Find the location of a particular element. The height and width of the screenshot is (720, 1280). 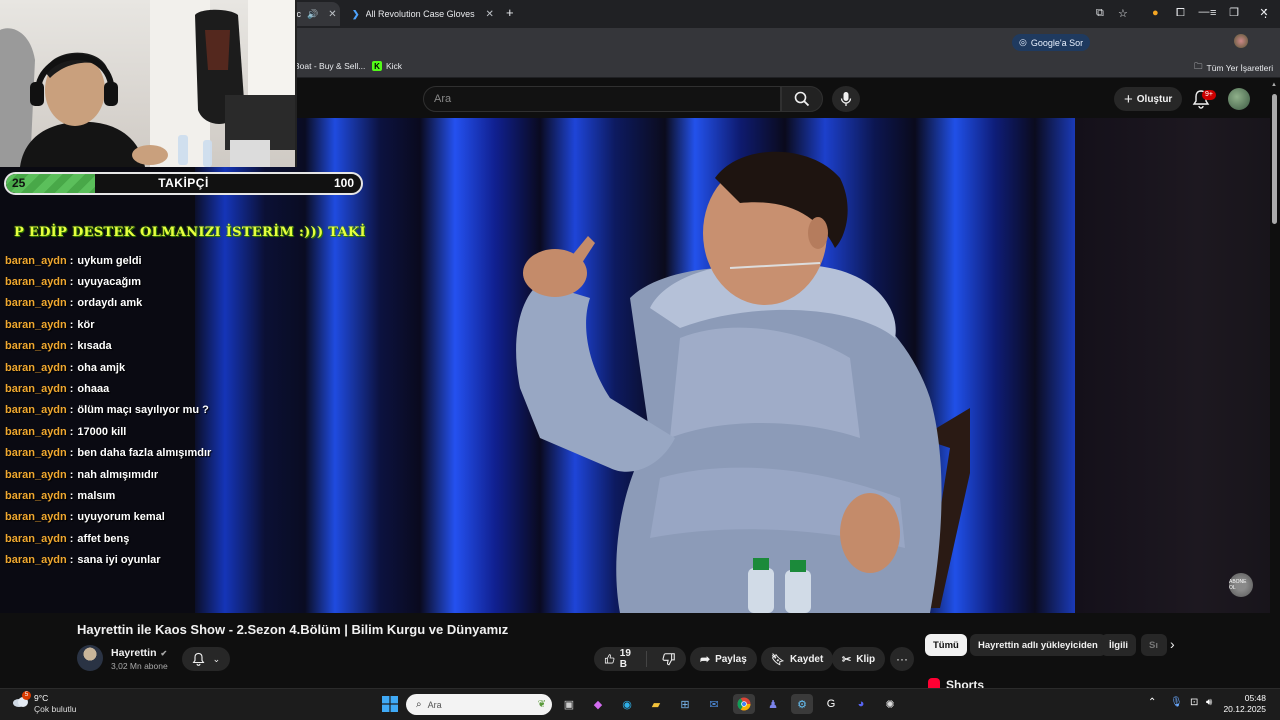

save-button: 🔖︎ Kaydet is located at coordinates (797, 659).